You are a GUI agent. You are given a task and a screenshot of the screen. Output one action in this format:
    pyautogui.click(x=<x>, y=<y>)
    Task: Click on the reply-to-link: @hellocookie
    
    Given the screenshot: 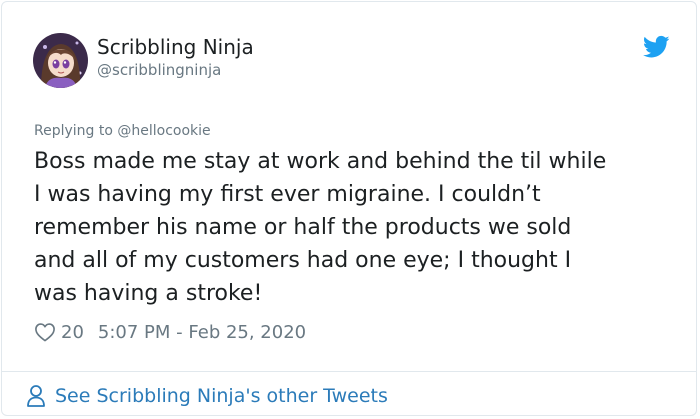 What is the action you would take?
    pyautogui.click(x=163, y=131)
    